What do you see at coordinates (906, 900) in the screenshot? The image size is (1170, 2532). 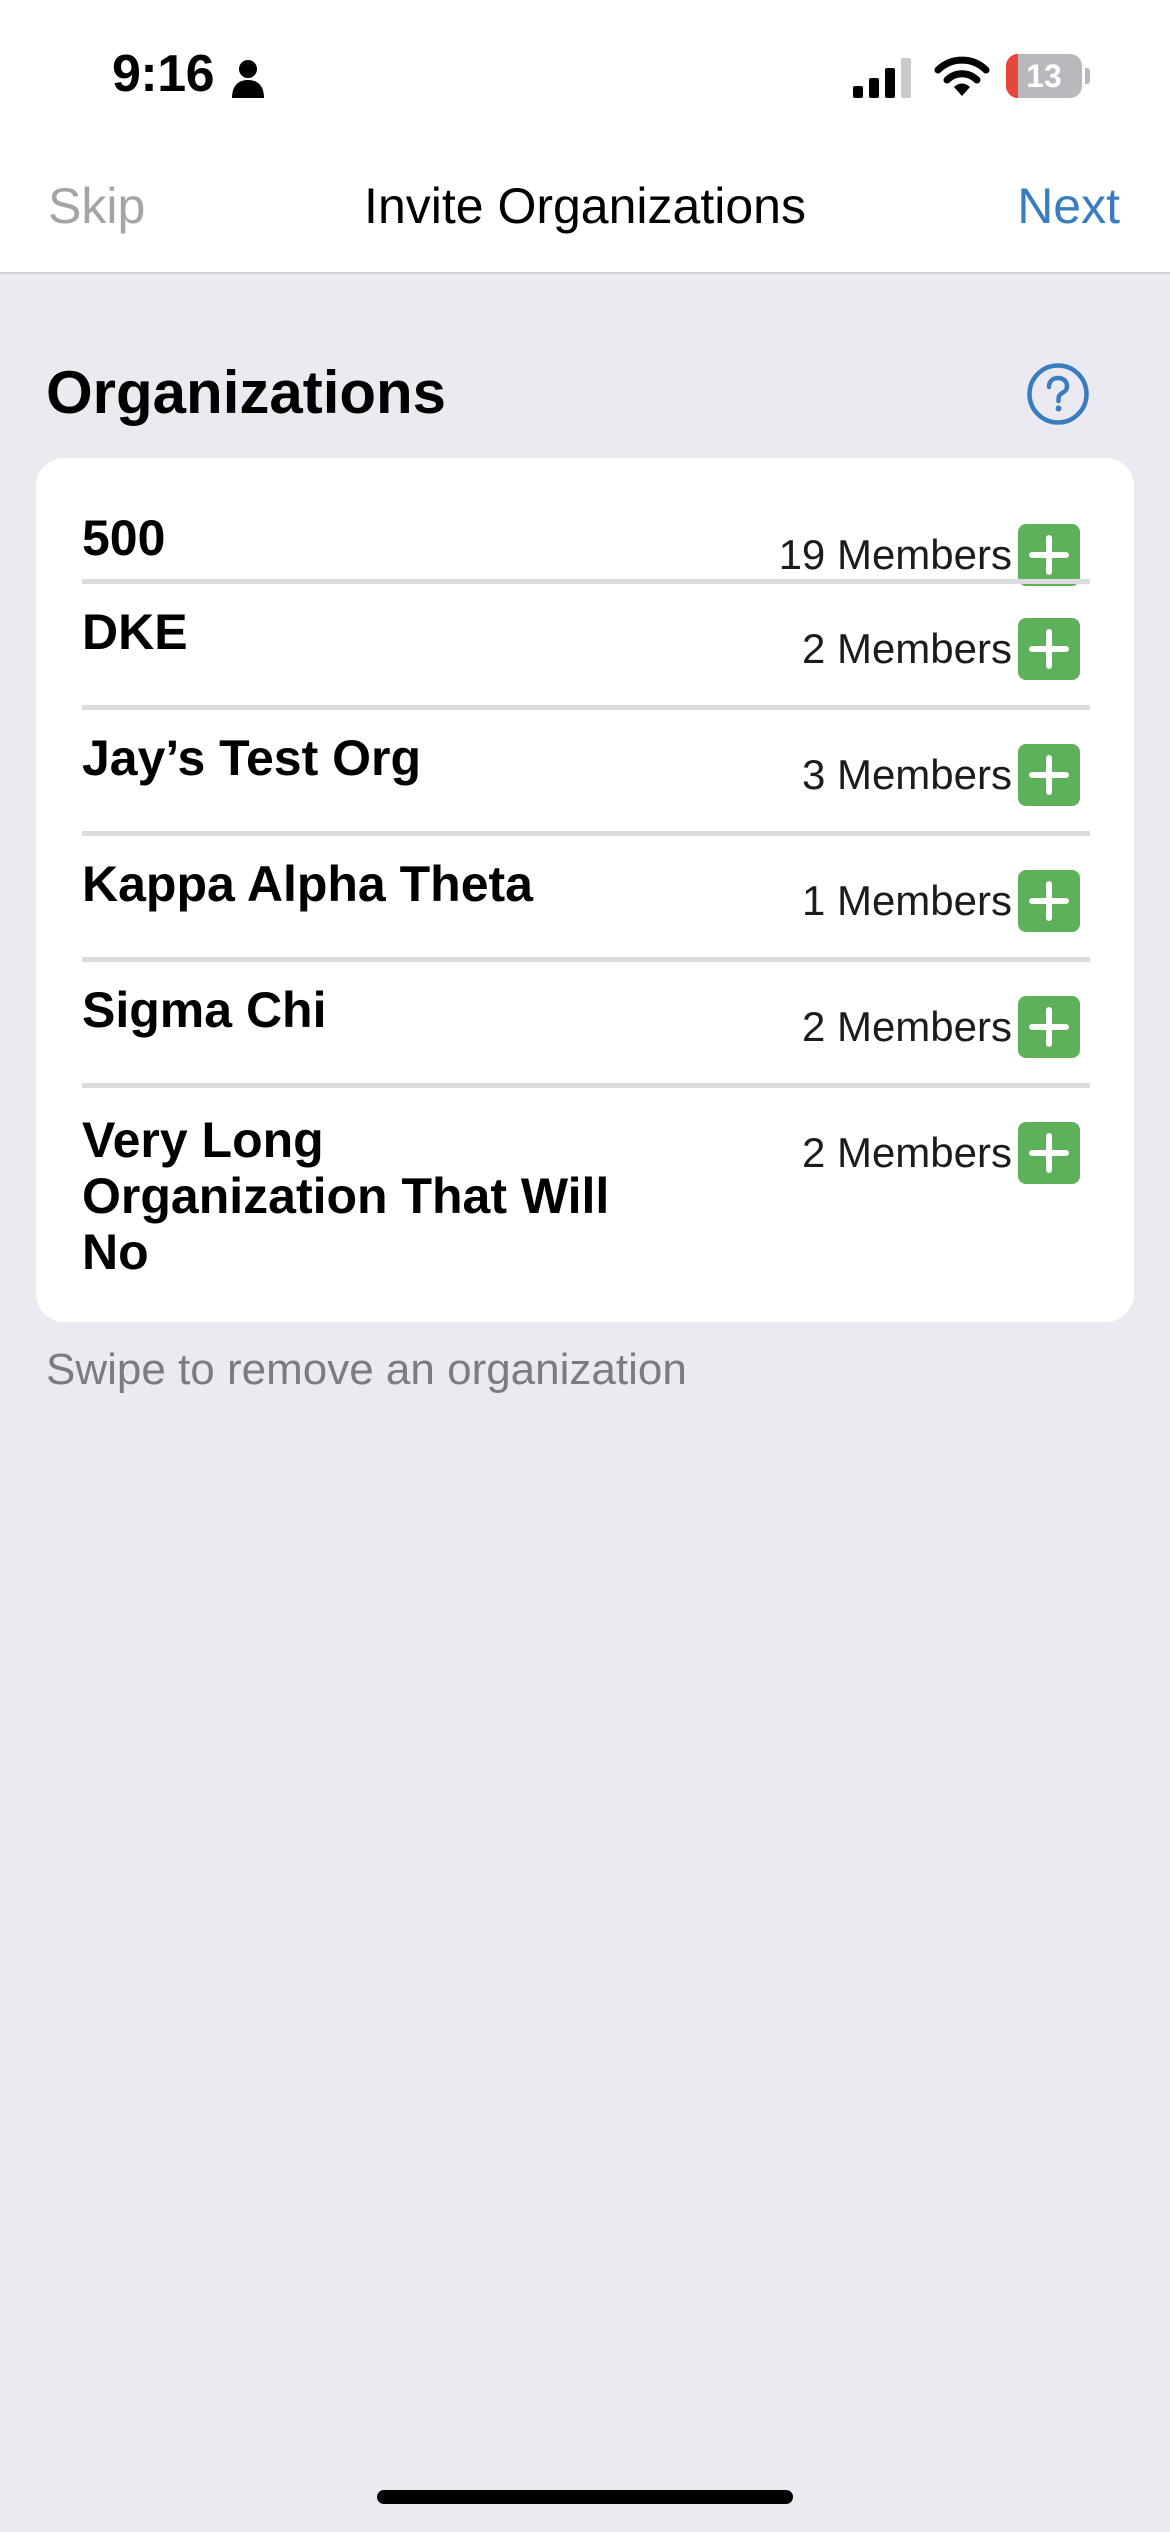 I see `member-count: 1 Members` at bounding box center [906, 900].